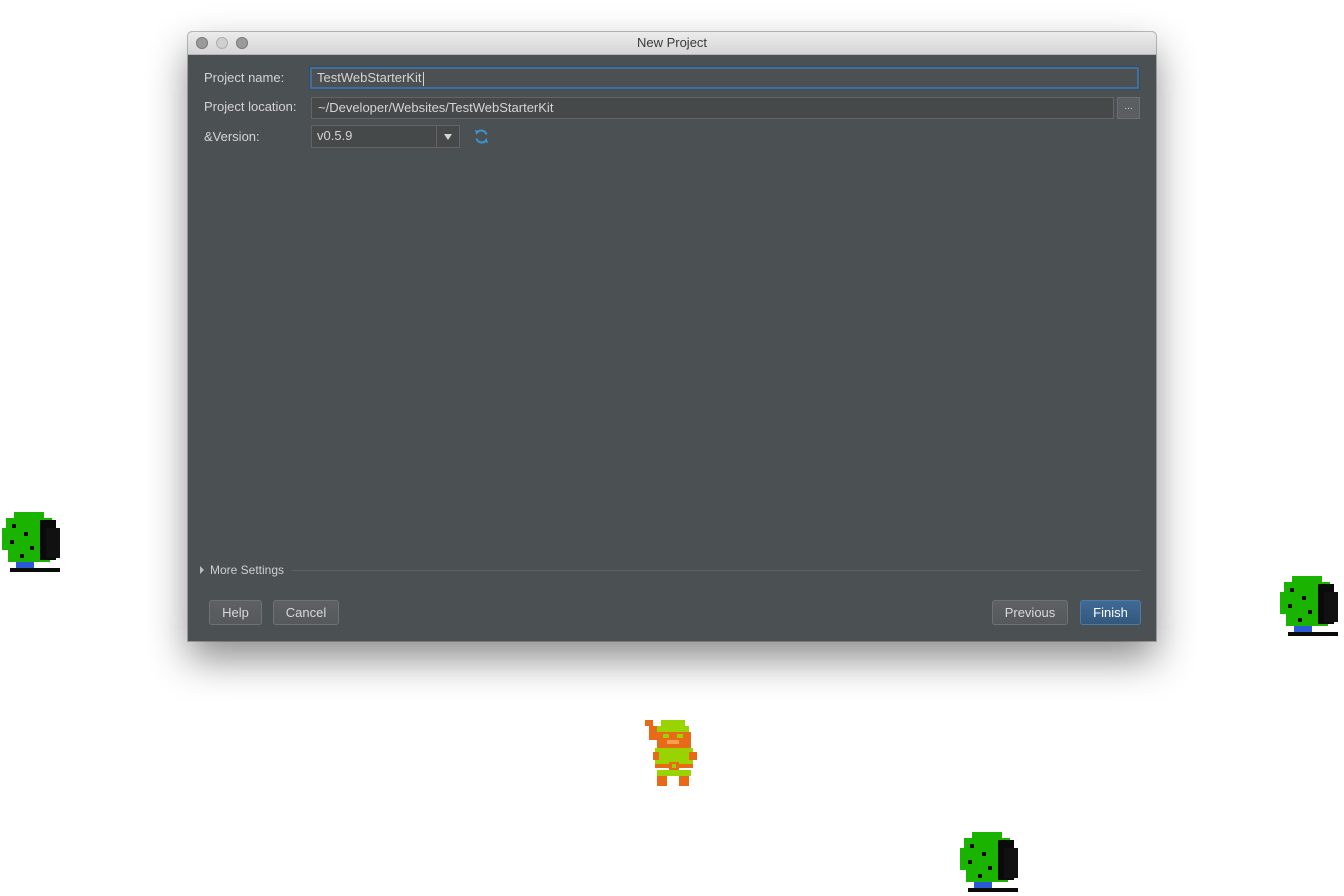 This screenshot has height=896, width=1344. Describe the element at coordinates (1030, 612) in the screenshot. I see `previous-button: Previous` at that location.